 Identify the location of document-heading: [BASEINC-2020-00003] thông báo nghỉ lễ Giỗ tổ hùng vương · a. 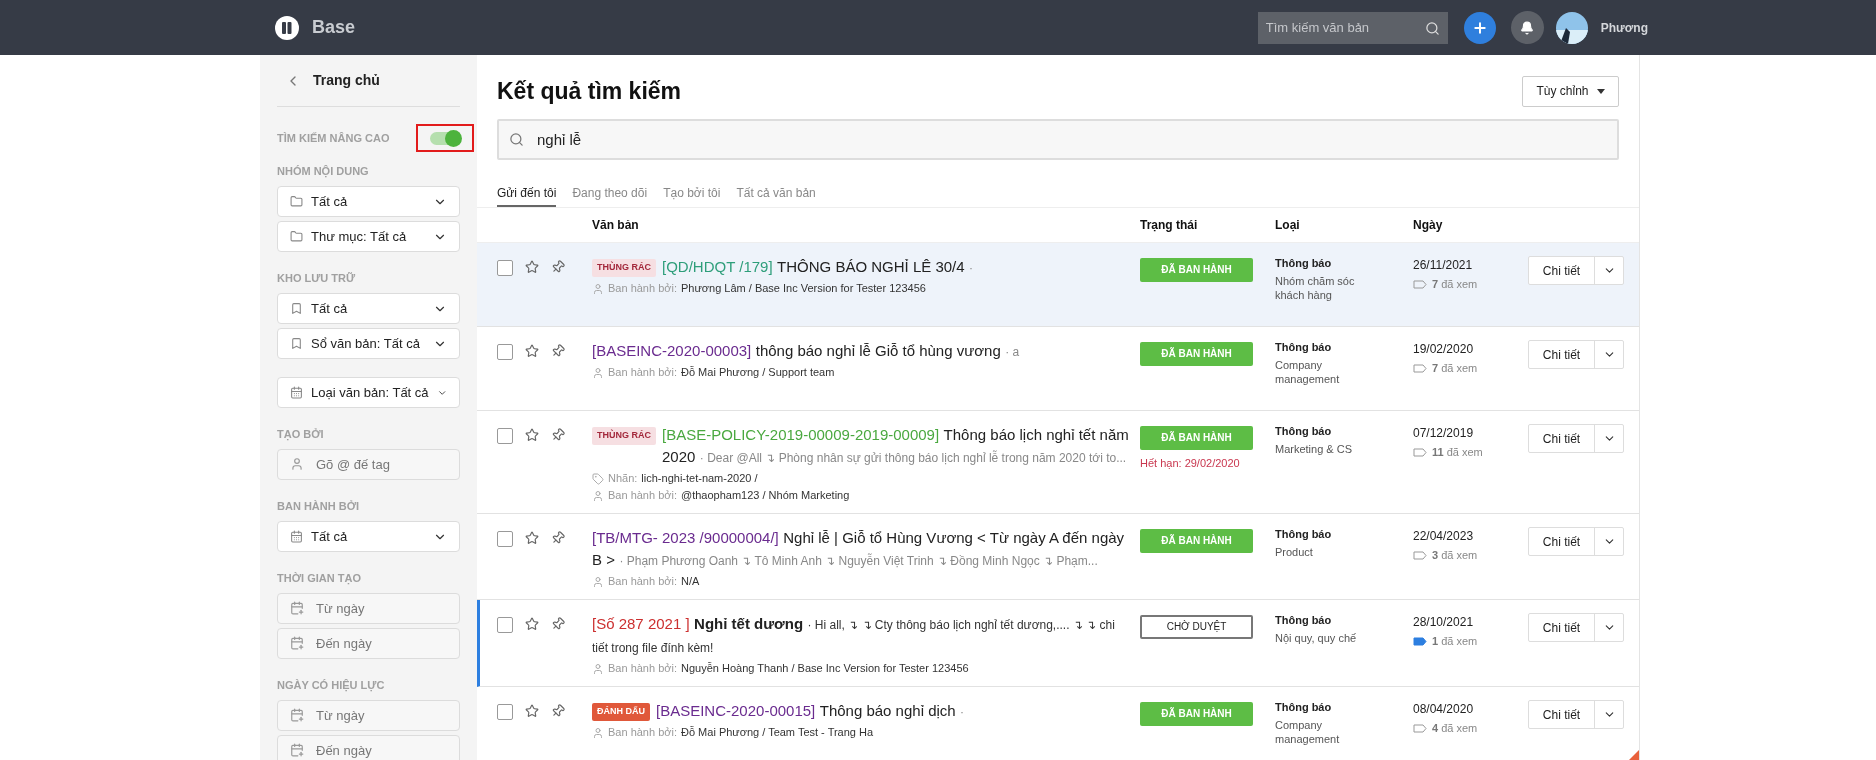
(862, 351).